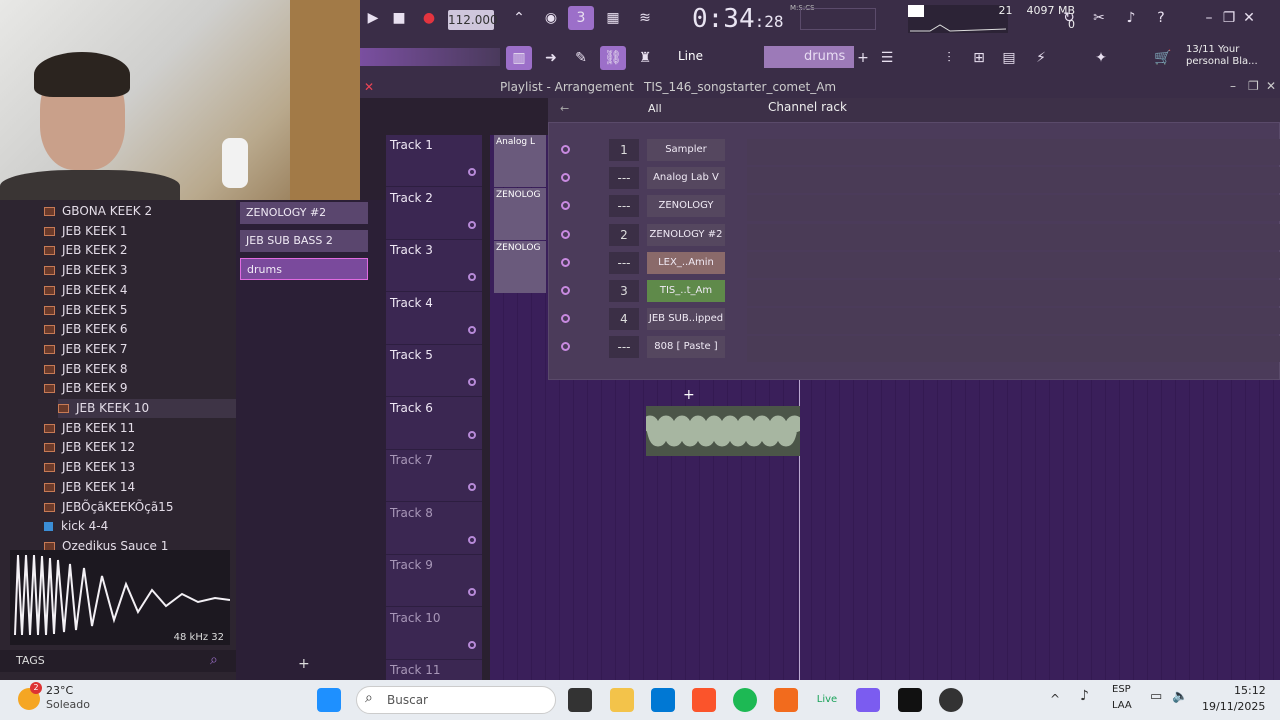 Image resolution: width=1280 pixels, height=720 pixels. Describe the element at coordinates (686, 150) in the screenshot. I see `channel-name-button: Sampler` at that location.